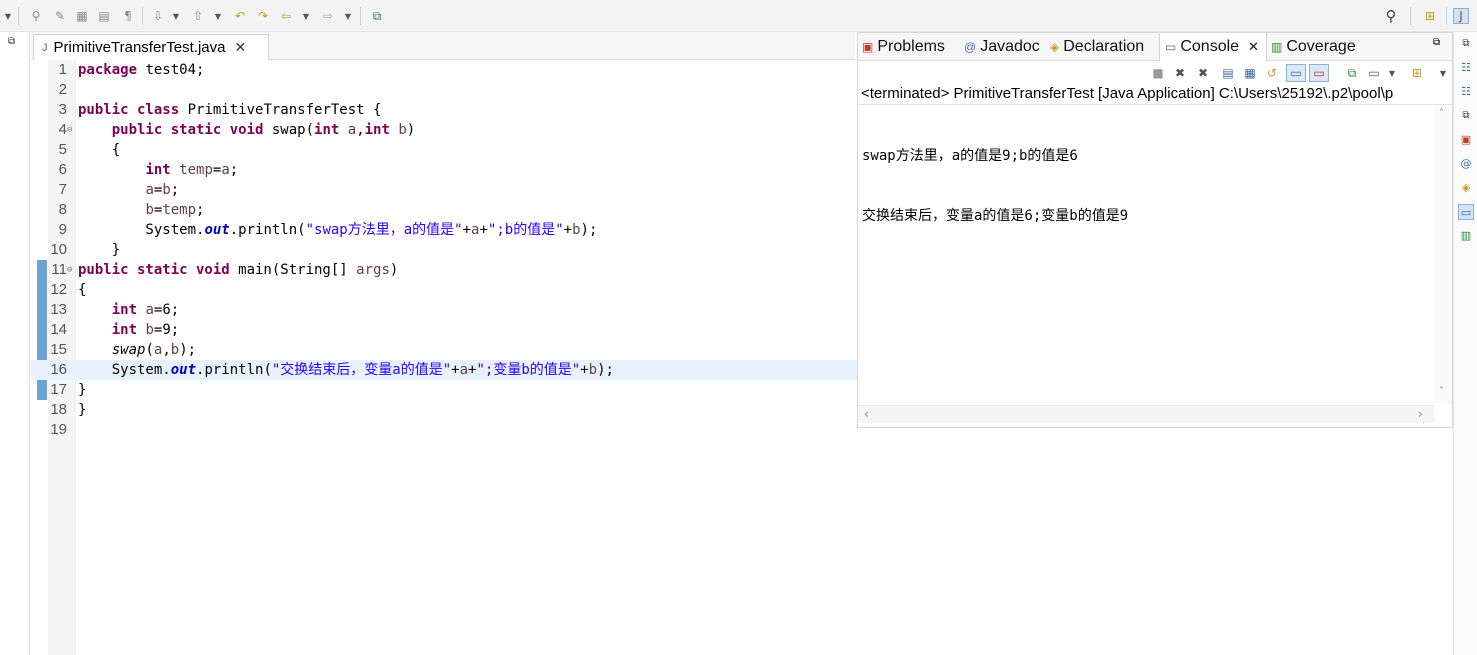  What do you see at coordinates (58, 289) in the screenshot?
I see `line-number: 12` at bounding box center [58, 289].